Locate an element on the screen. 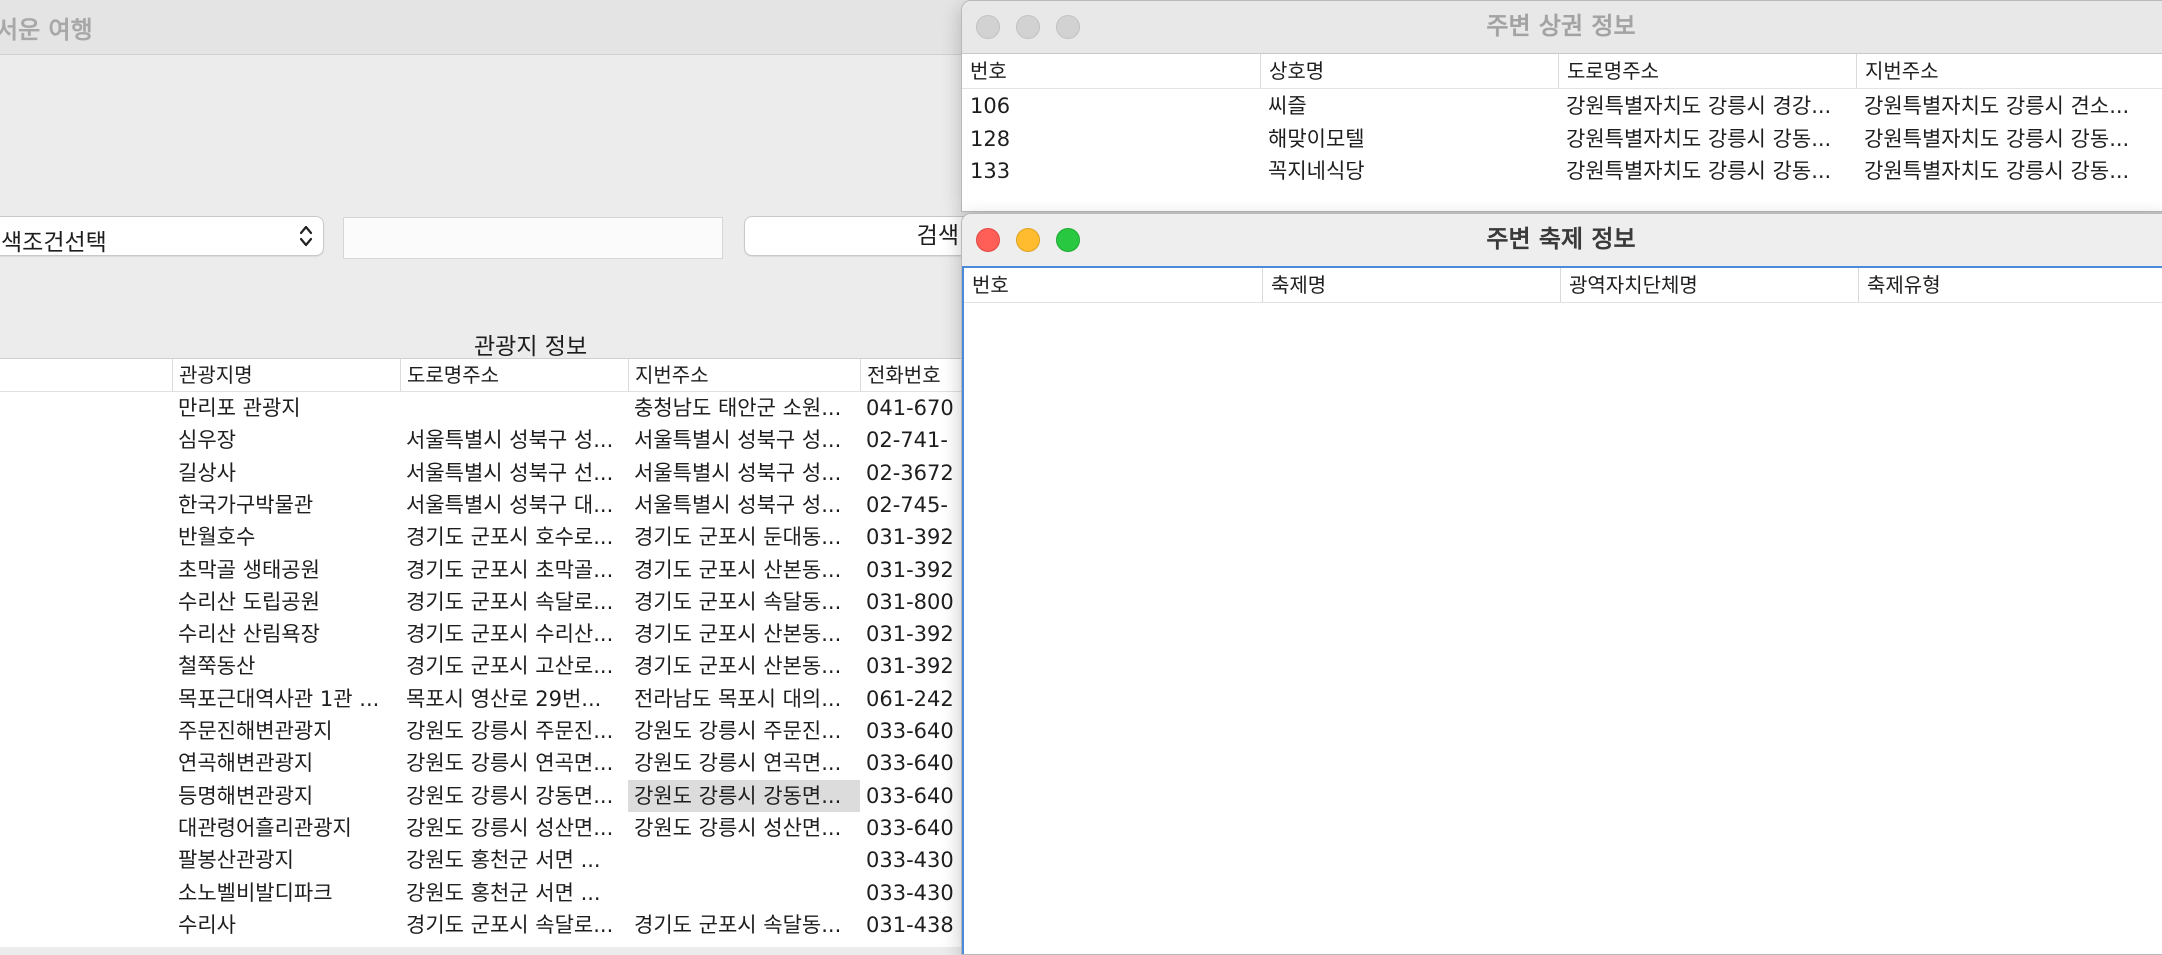 The image size is (2162, 955). column-header-festival-type: 축제유형 is located at coordinates (2008, 285).